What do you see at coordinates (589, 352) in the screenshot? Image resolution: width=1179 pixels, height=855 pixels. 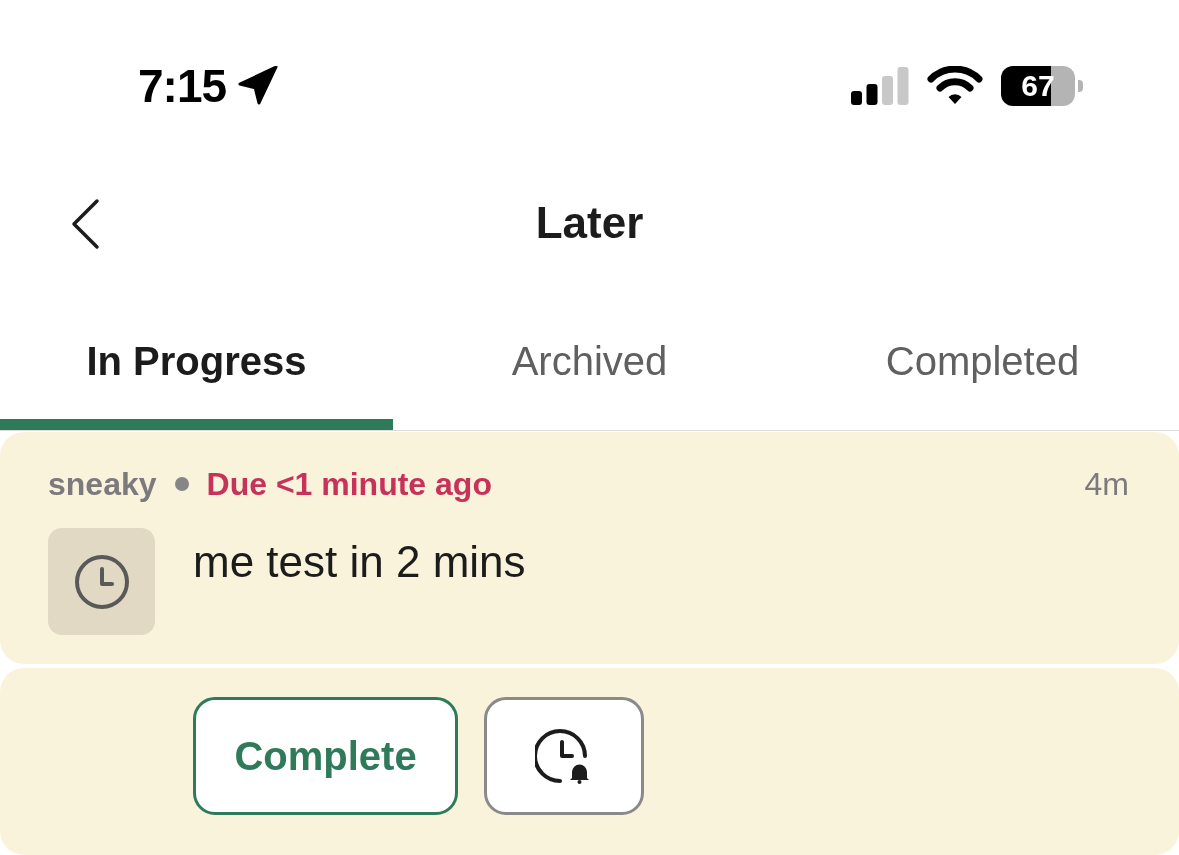 I see `tab: Archived` at bounding box center [589, 352].